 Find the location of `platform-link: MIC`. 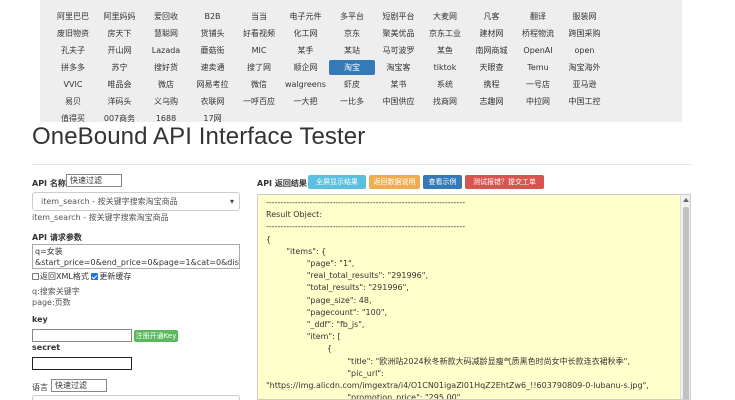

platform-link: MIC is located at coordinates (259, 50).